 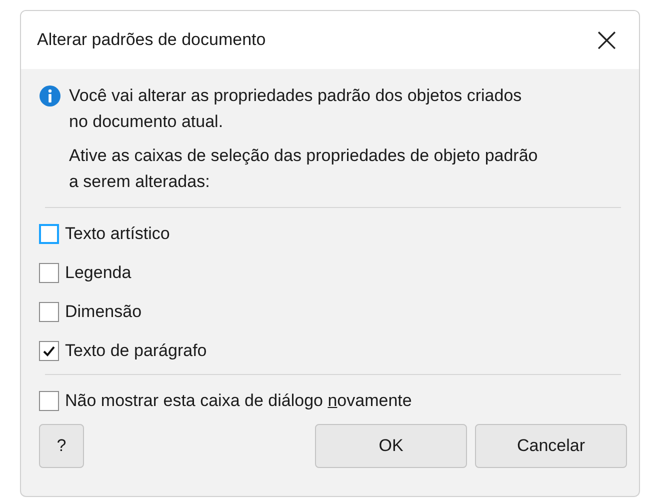 What do you see at coordinates (50, 96) in the screenshot?
I see `info-icon` at bounding box center [50, 96].